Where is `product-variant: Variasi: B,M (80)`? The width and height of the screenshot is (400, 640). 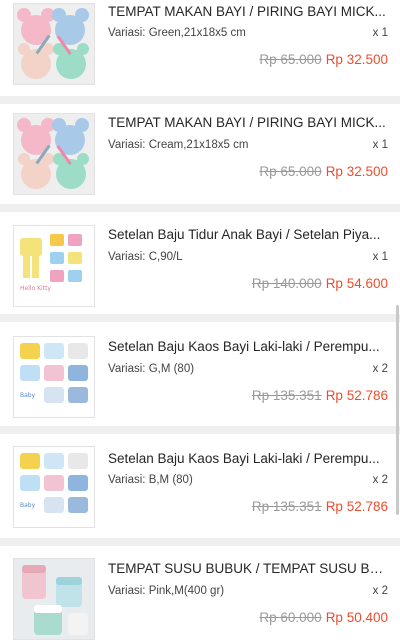
product-variant: Variasi: B,M (80) is located at coordinates (150, 480).